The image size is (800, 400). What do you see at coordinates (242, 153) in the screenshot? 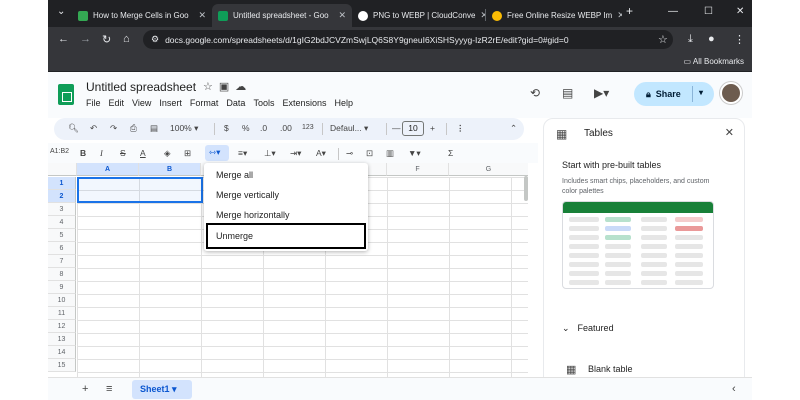
I see `align-icon: ≡▾` at bounding box center [242, 153].